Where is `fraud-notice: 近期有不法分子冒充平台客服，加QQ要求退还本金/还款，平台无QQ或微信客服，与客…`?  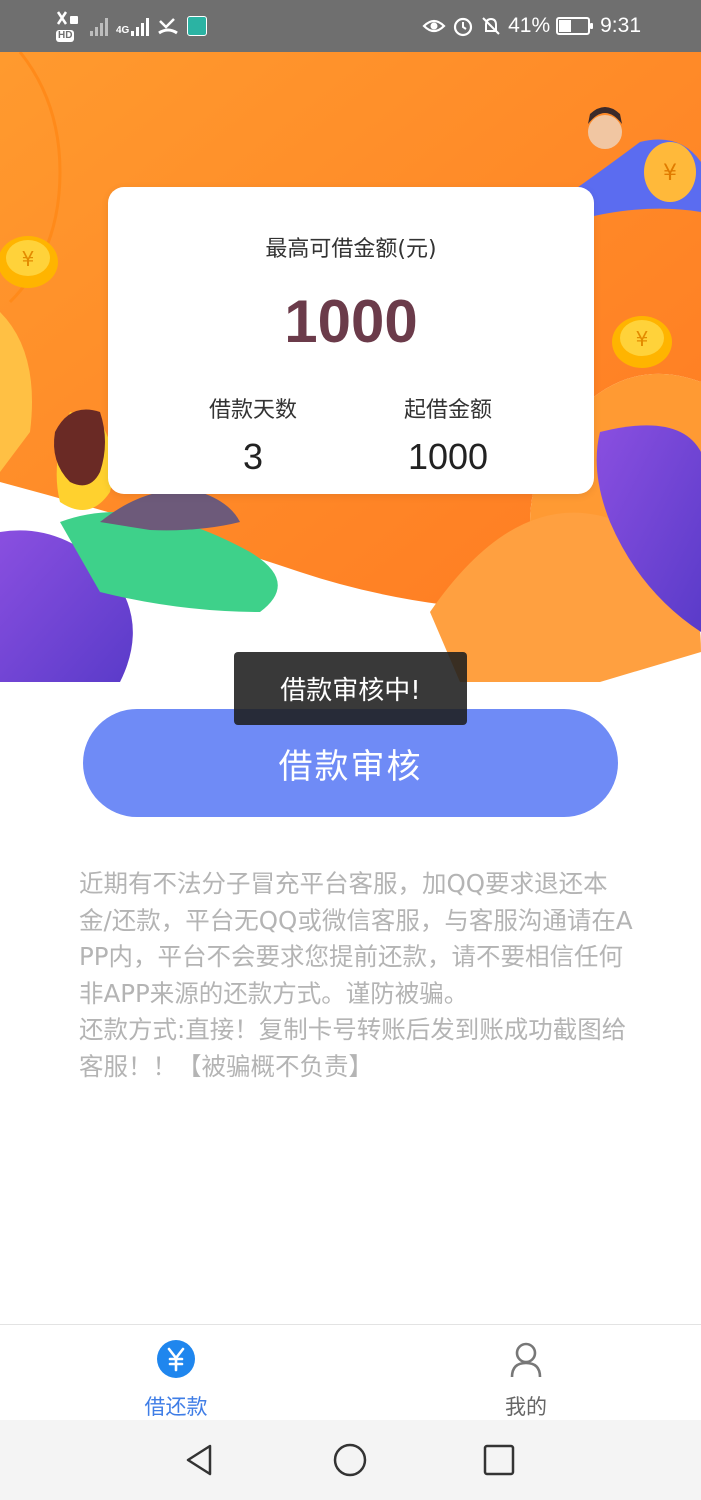
fraud-notice: 近期有不法分子冒充平台客服，加QQ要求退还本金/还款，平台无QQ或微信客服，与客… is located at coordinates (359, 975).